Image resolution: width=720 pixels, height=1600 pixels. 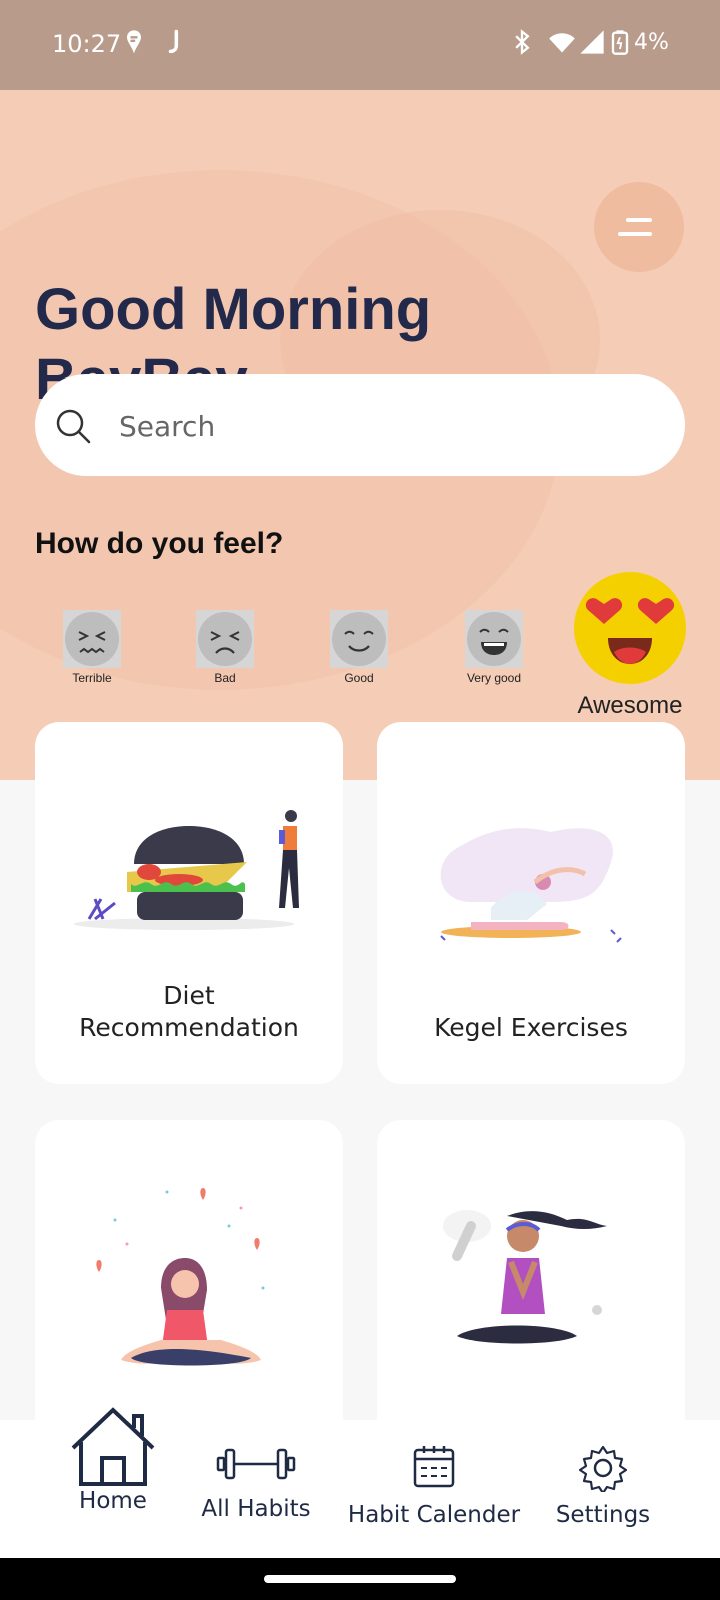 I want to click on heart-eyes-face-icon, so click(x=630, y=628).